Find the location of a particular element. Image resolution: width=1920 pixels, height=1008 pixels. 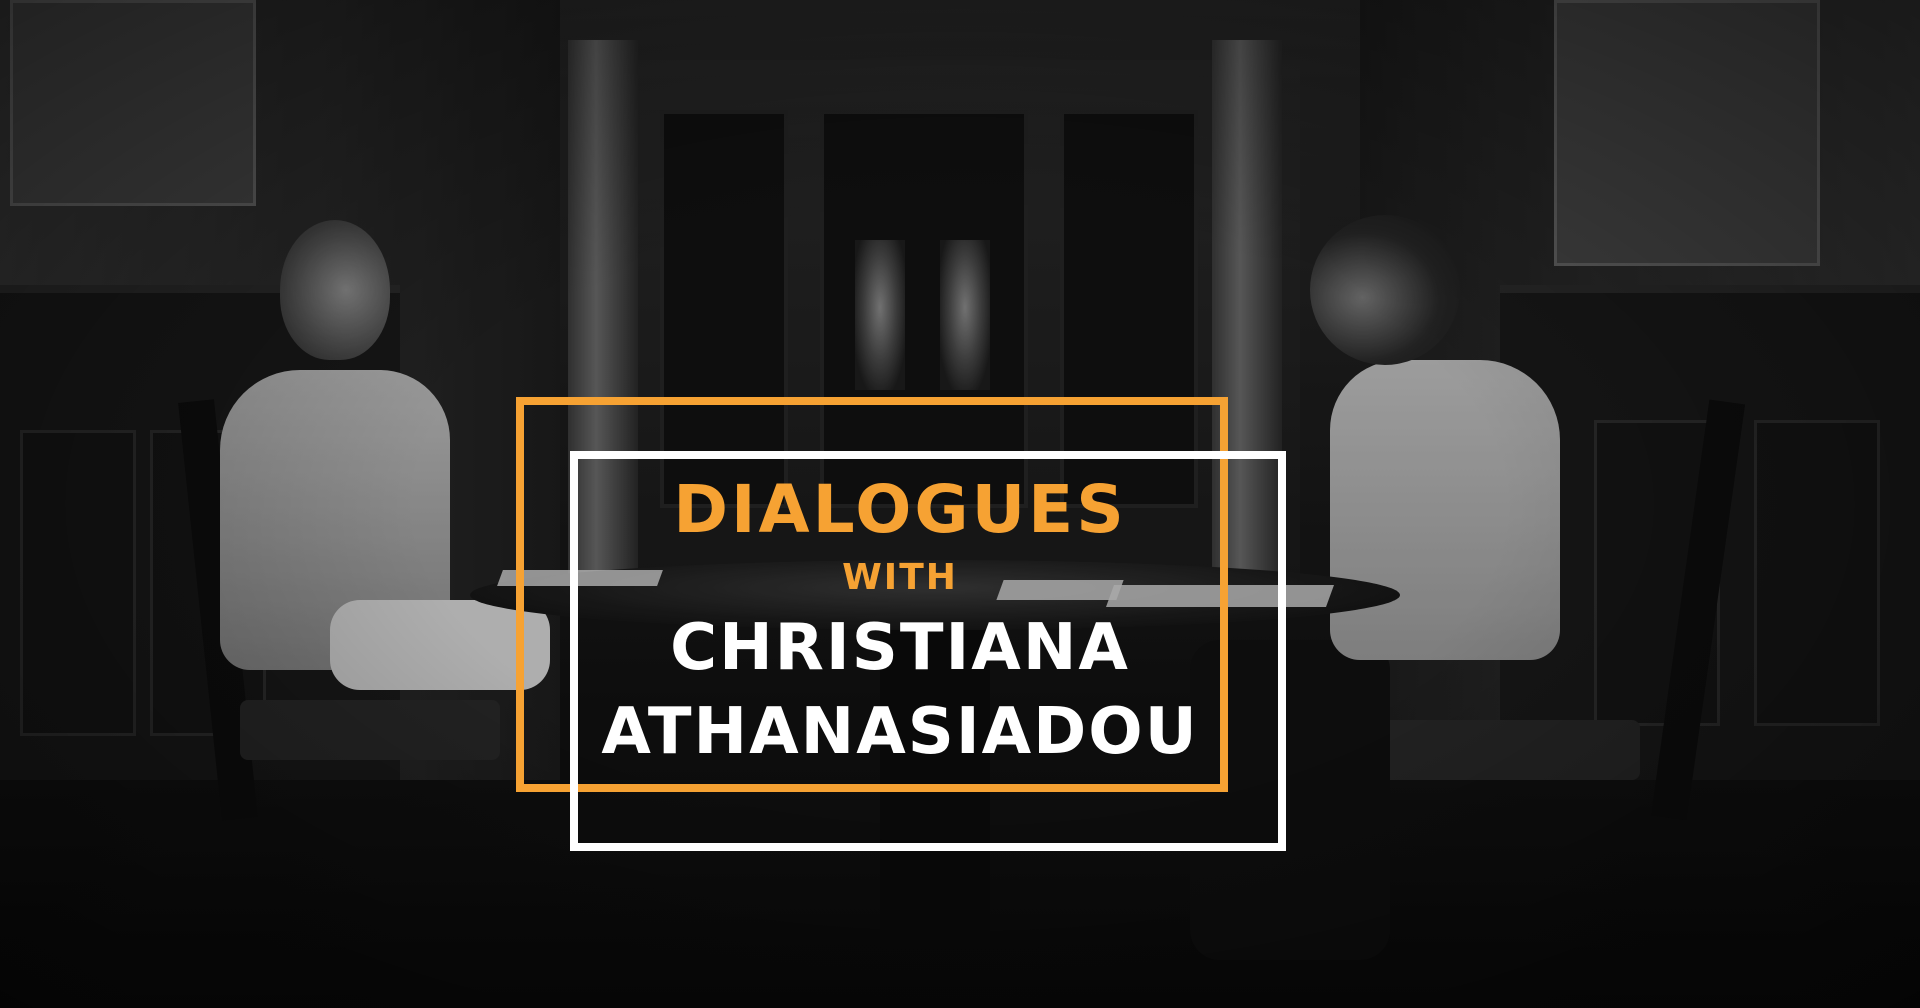

title-with: WITH is located at coordinates (900, 577).